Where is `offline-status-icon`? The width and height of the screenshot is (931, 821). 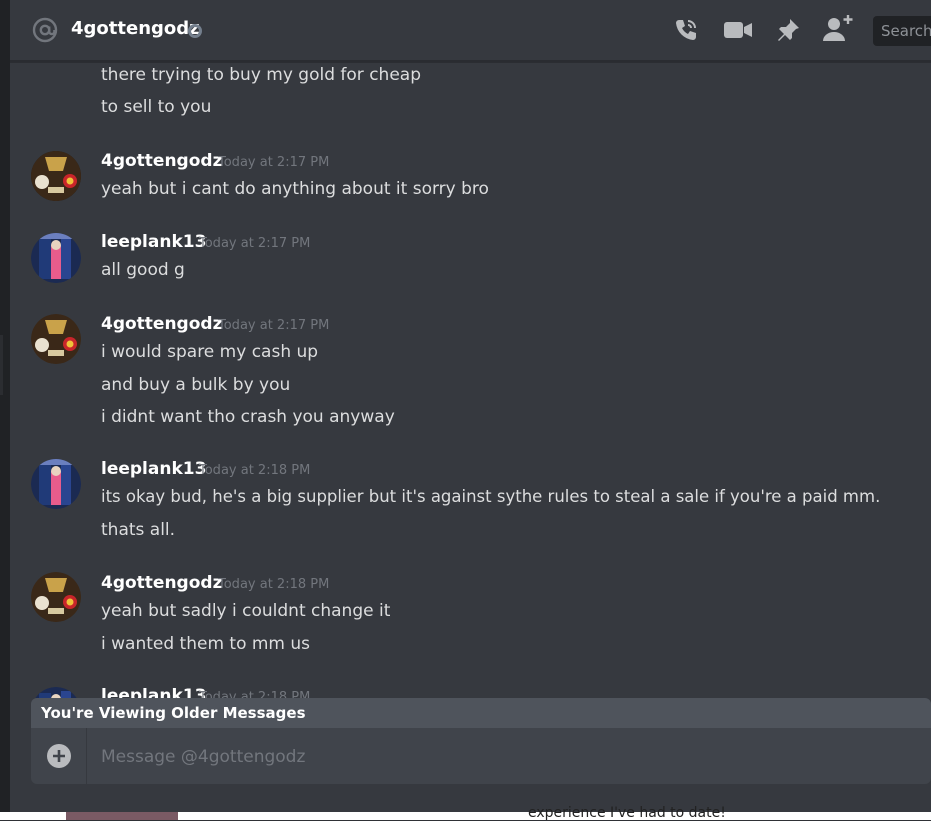
offline-status-icon is located at coordinates (195, 31).